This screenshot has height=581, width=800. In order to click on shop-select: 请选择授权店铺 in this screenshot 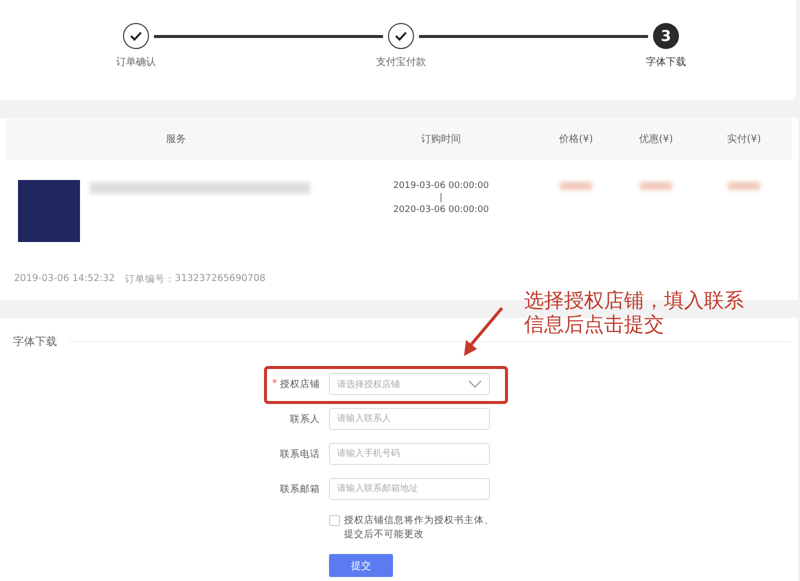, I will do `click(409, 384)`.